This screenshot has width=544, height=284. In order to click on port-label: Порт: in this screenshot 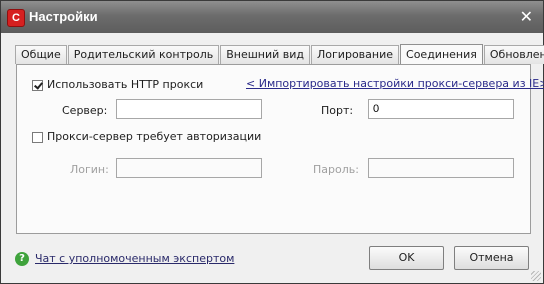, I will do `click(337, 110)`.